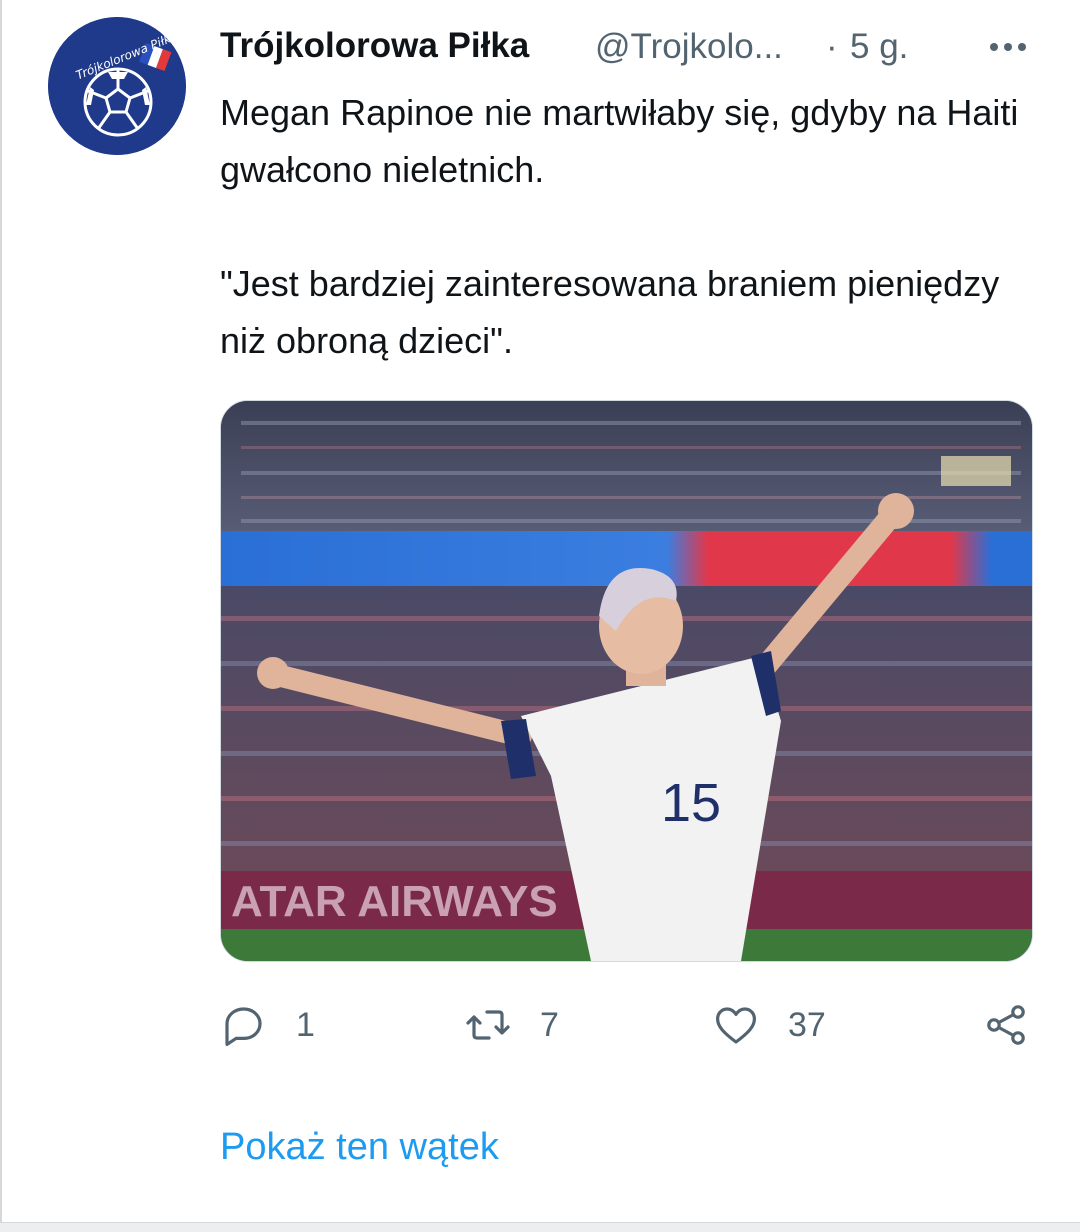 This screenshot has height=1232, width=1080. What do you see at coordinates (879, 47) in the screenshot?
I see `timestamp: 5 g.` at bounding box center [879, 47].